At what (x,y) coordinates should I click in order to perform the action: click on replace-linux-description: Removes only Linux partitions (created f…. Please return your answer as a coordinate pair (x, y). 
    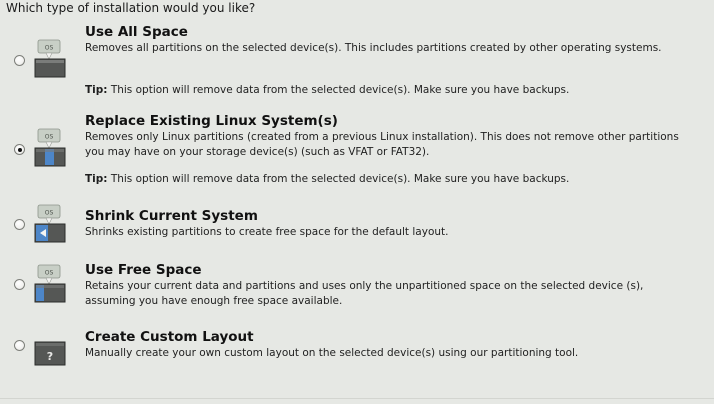
    Looking at the image, I should click on (382, 144).